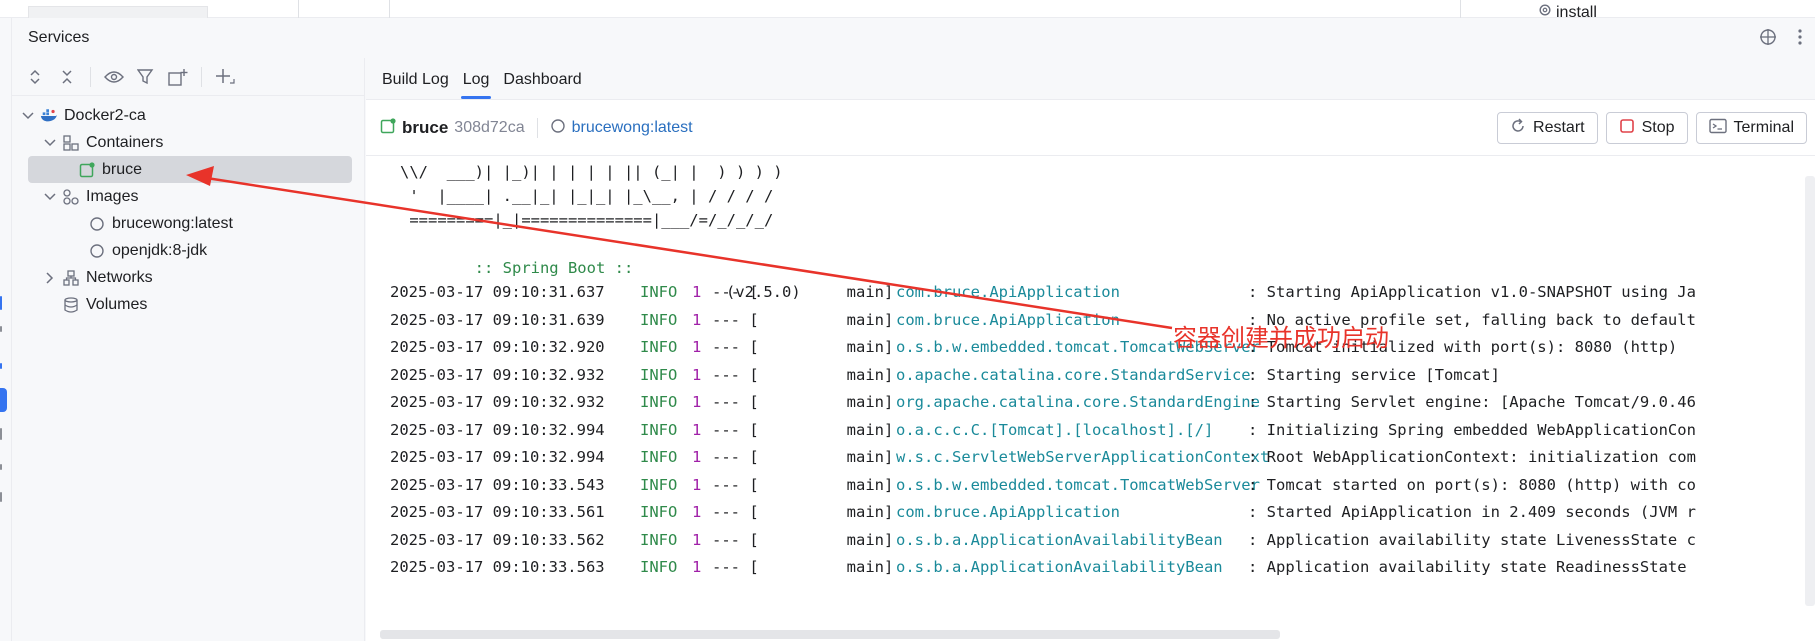 This screenshot has height=641, width=1815. I want to click on editor-tab-stub, so click(118, 12).